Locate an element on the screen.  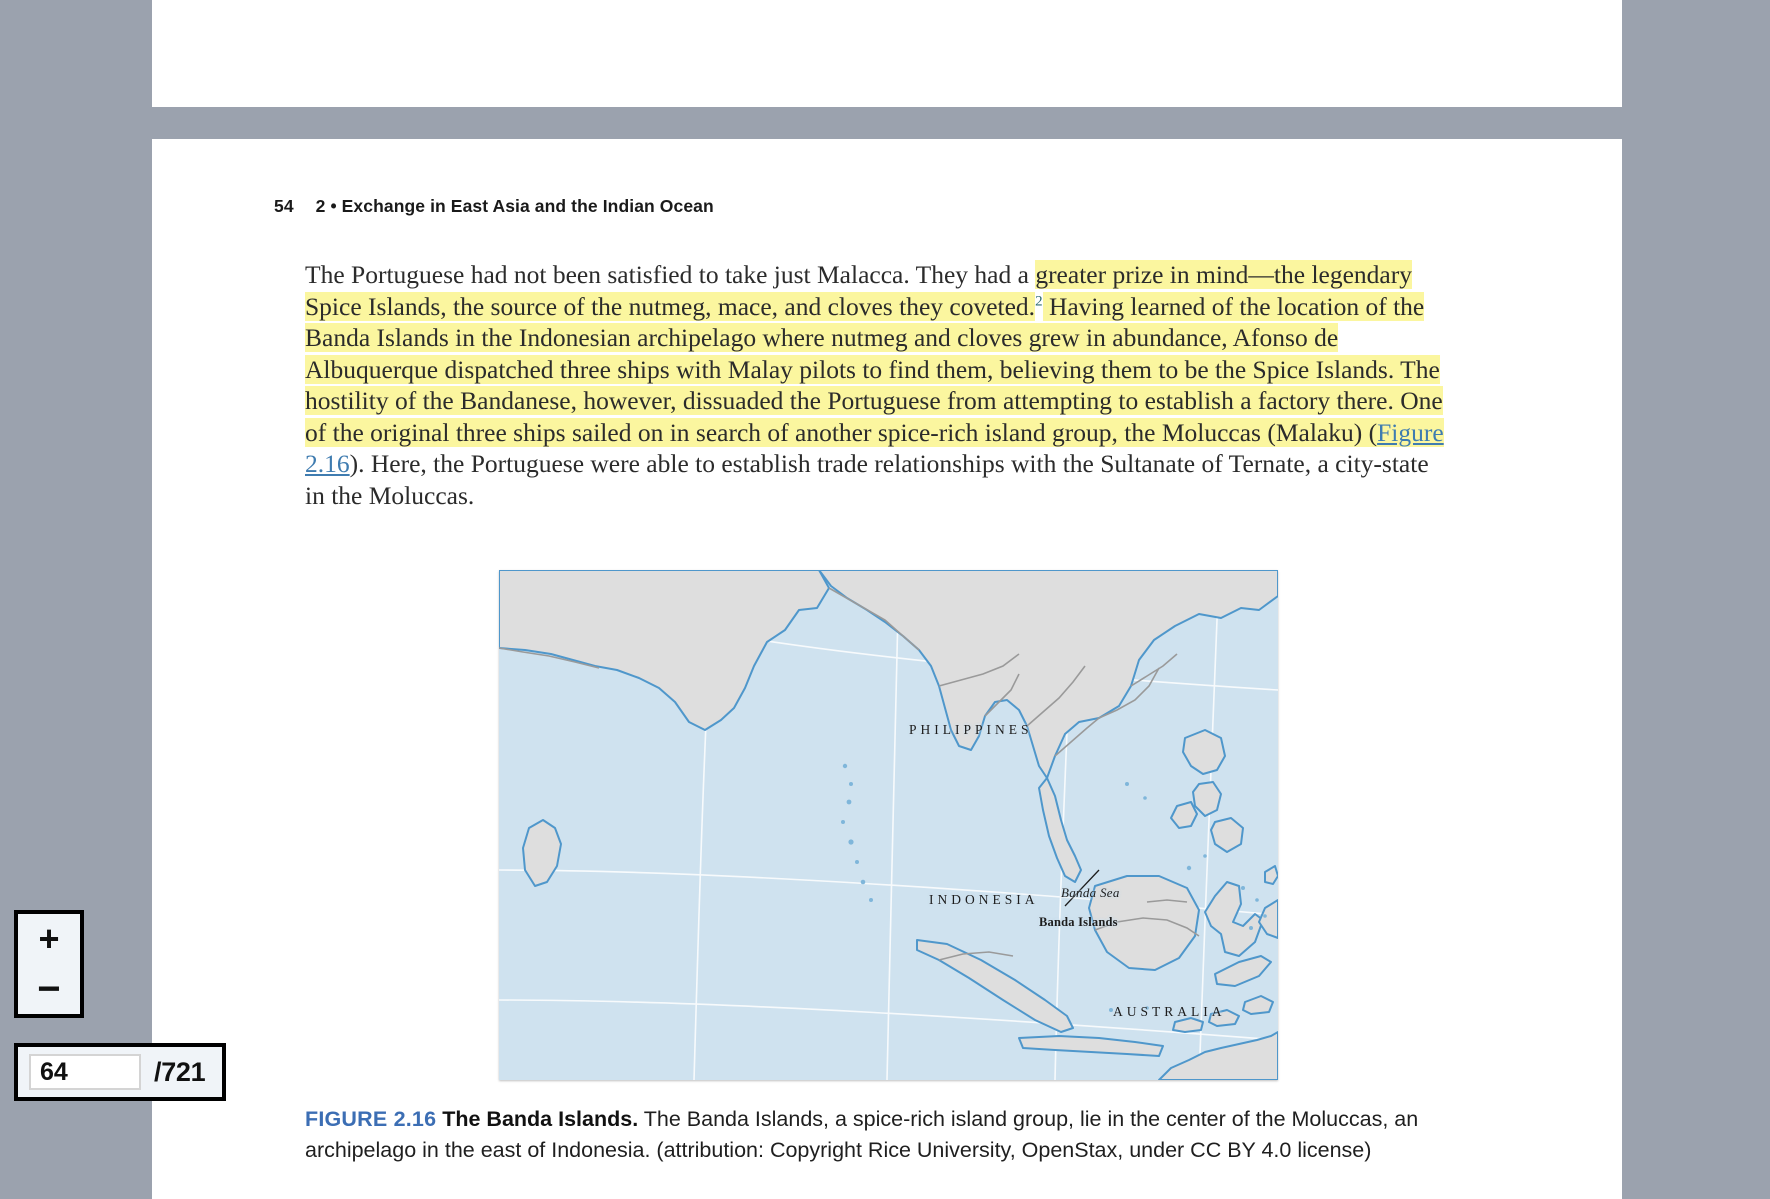
map-label-banda-islands: Banda Islands is located at coordinates (1078, 922).